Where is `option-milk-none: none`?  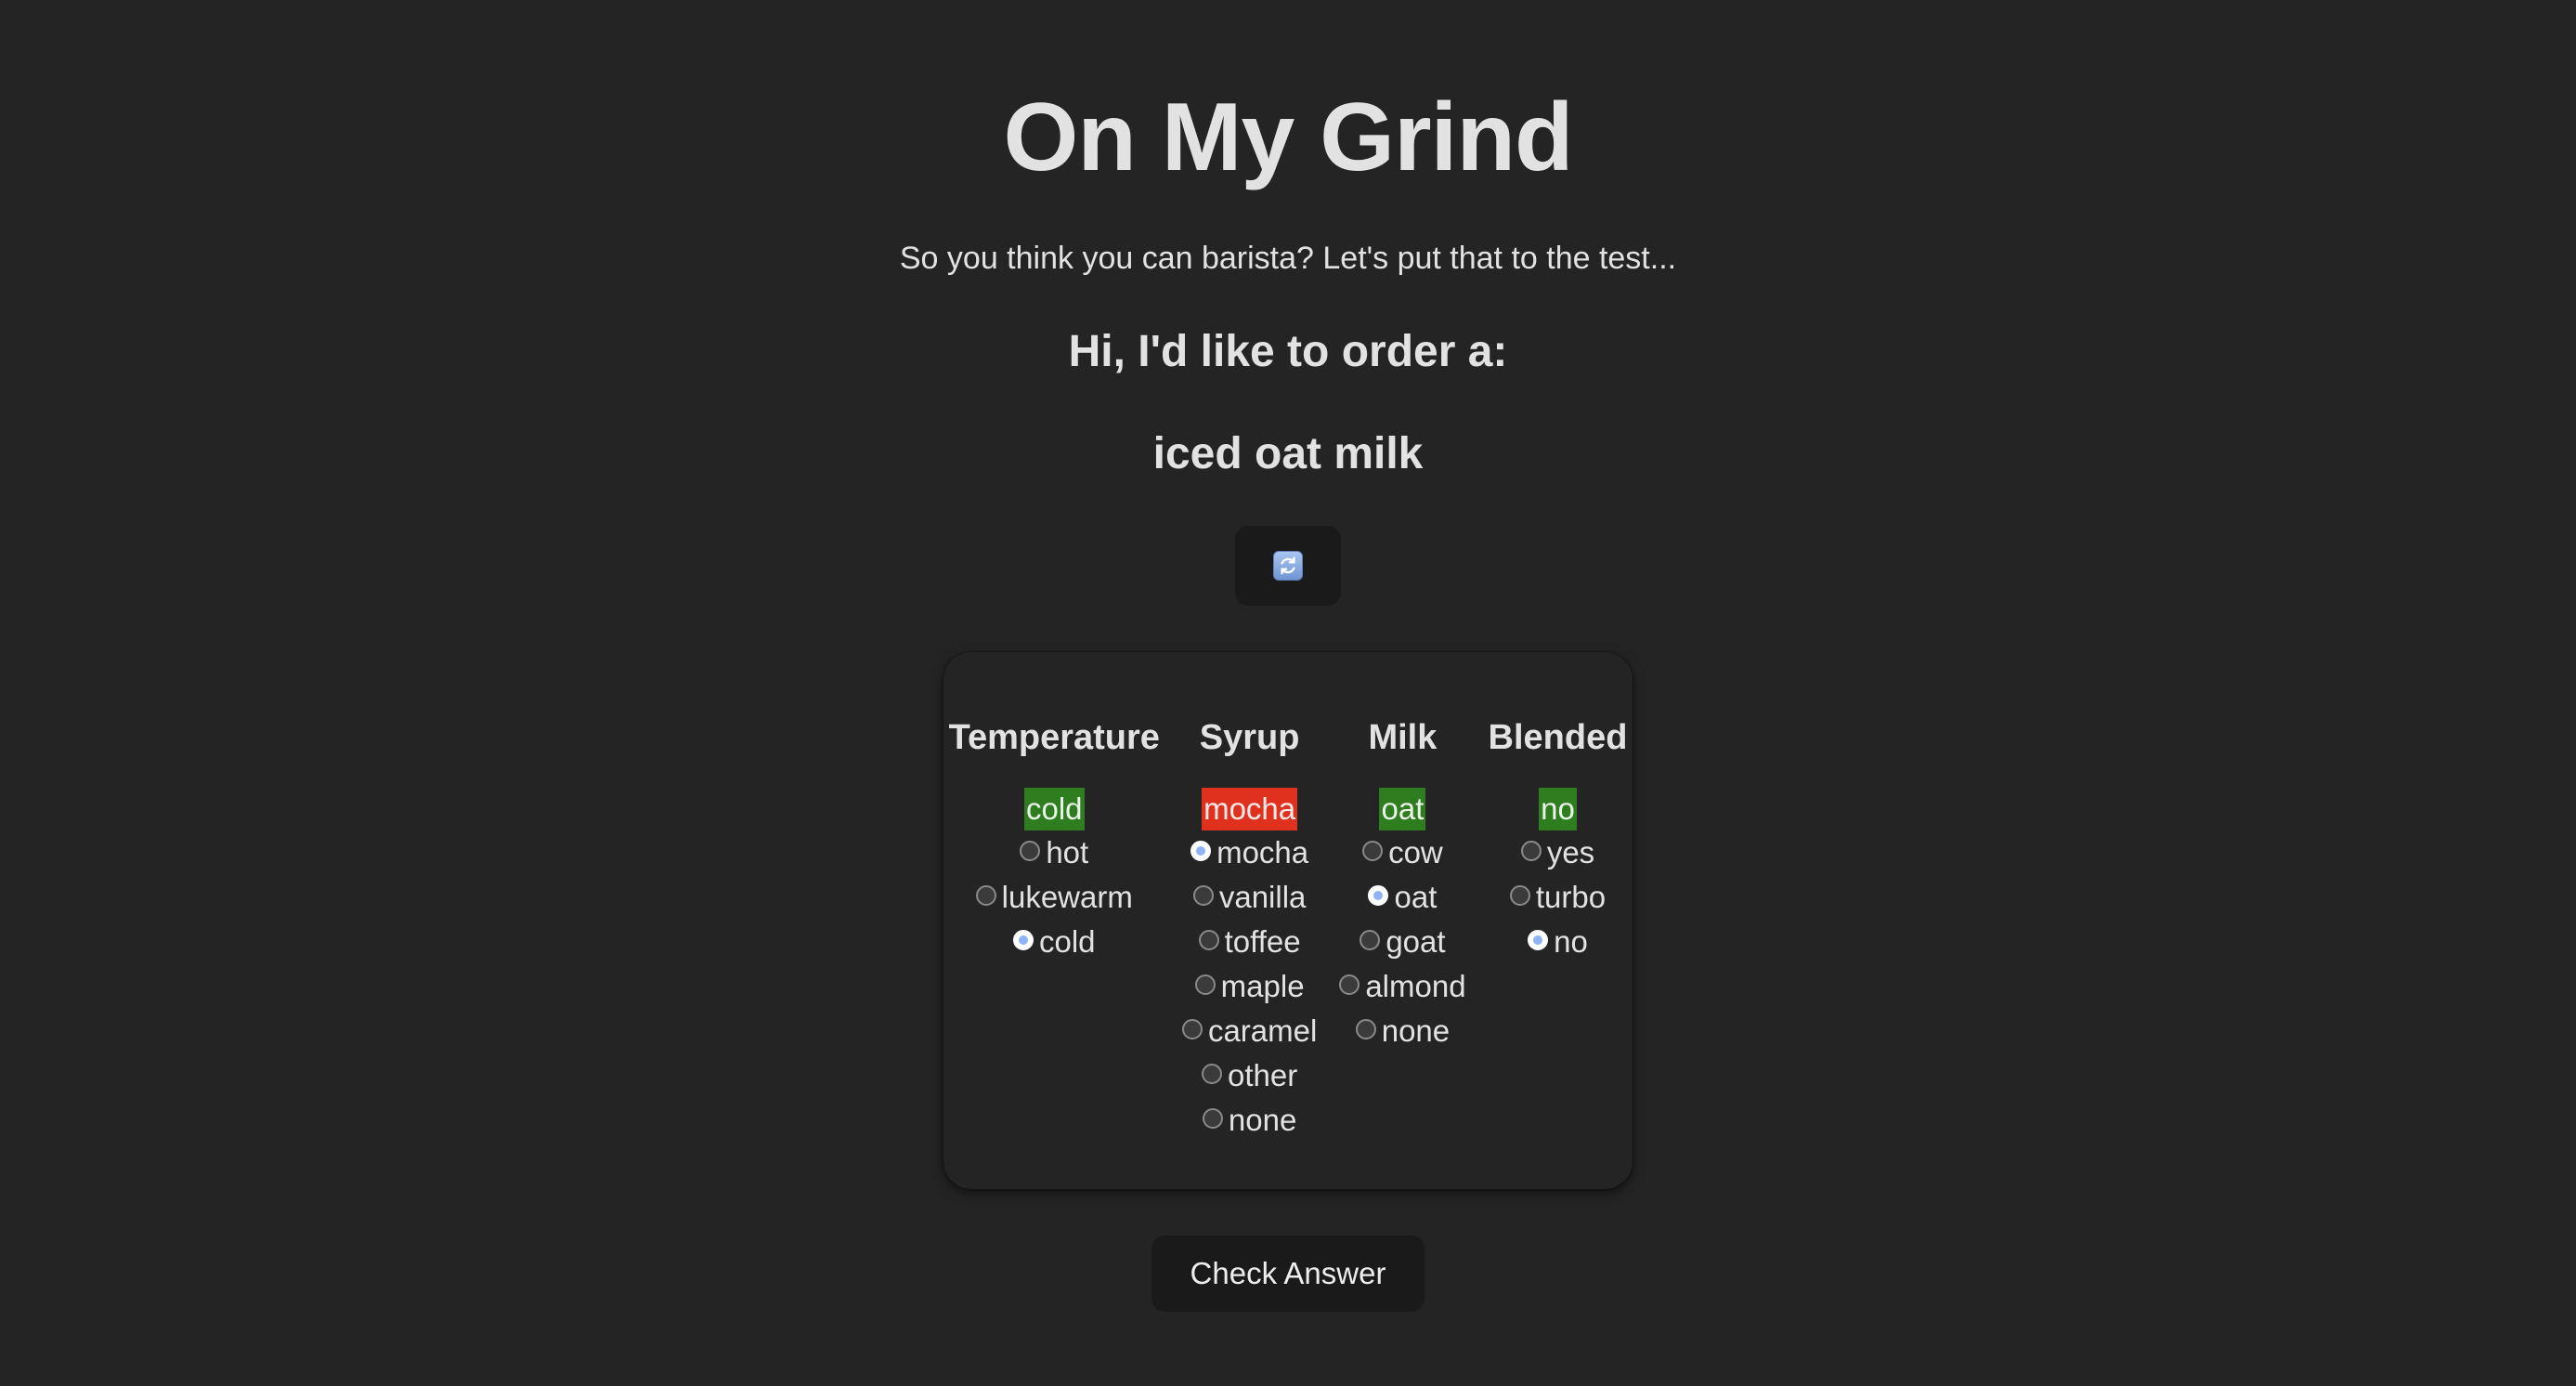
option-milk-none: none is located at coordinates (1403, 1031).